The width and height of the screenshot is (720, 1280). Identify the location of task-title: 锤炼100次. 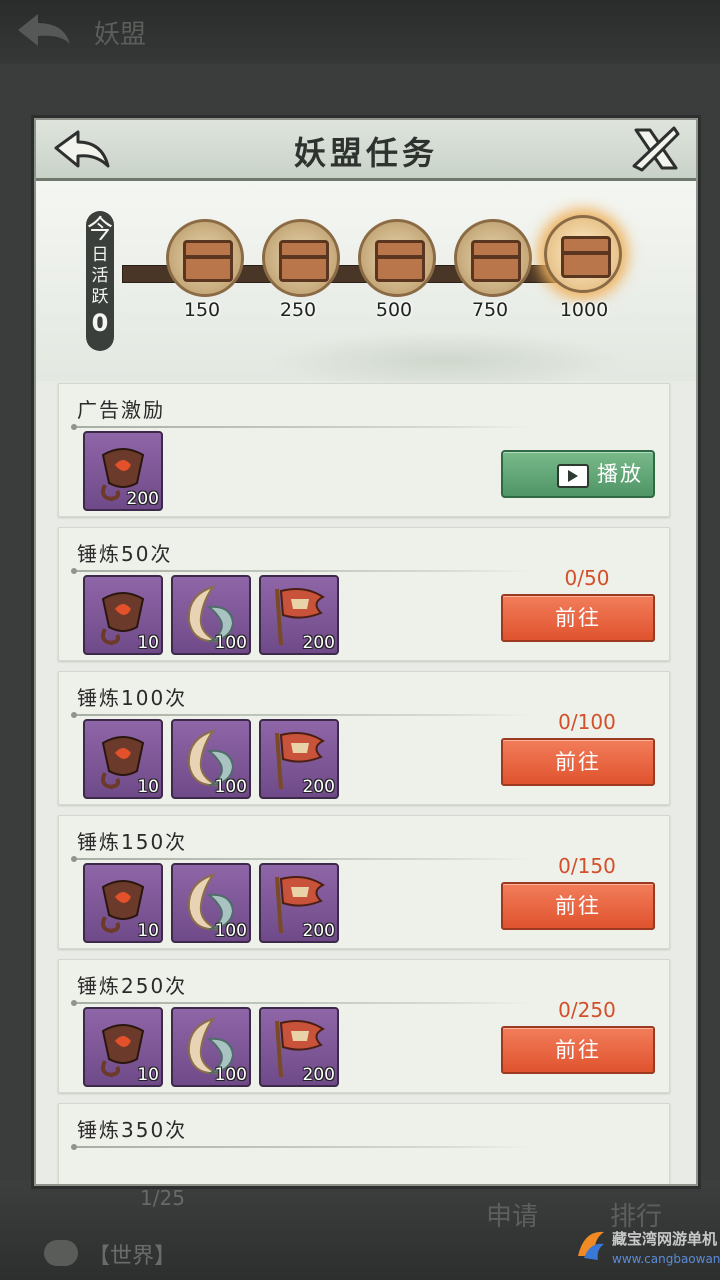
(132, 698).